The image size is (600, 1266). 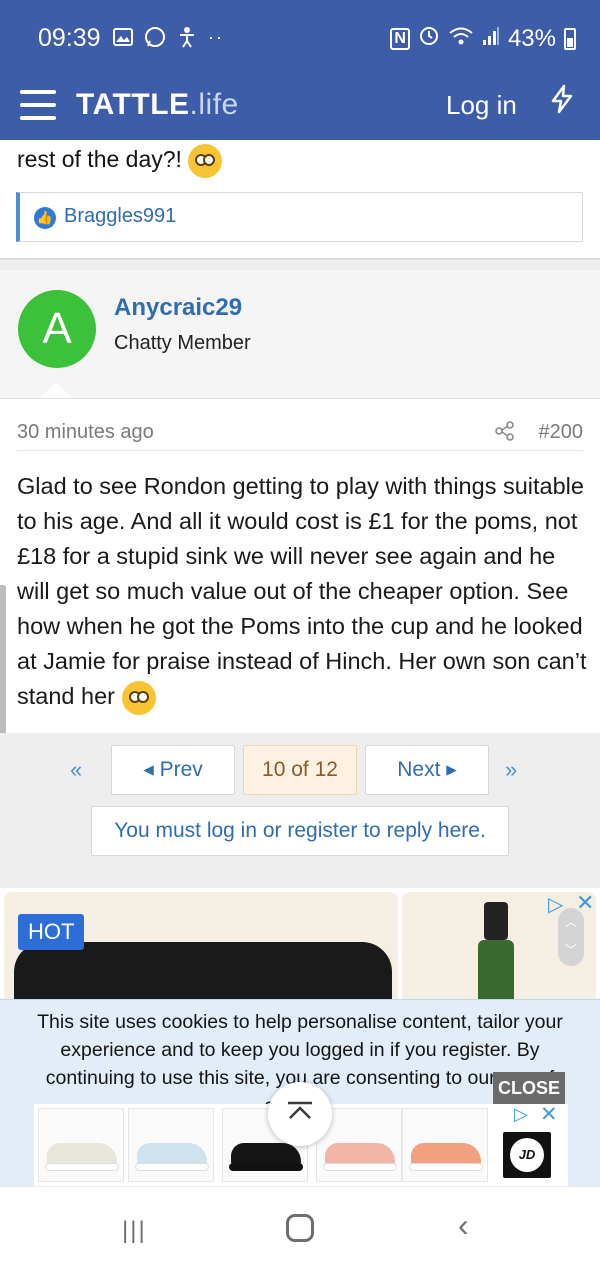 I want to click on ad-scroll-control: ︿ ﹀, so click(x=571, y=937).